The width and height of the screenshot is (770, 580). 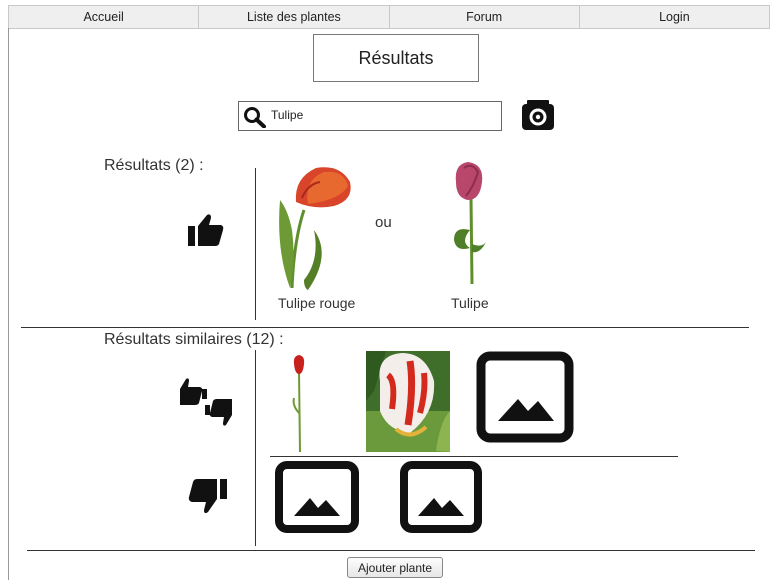 I want to click on similar-tulip-small-image, so click(x=299, y=404).